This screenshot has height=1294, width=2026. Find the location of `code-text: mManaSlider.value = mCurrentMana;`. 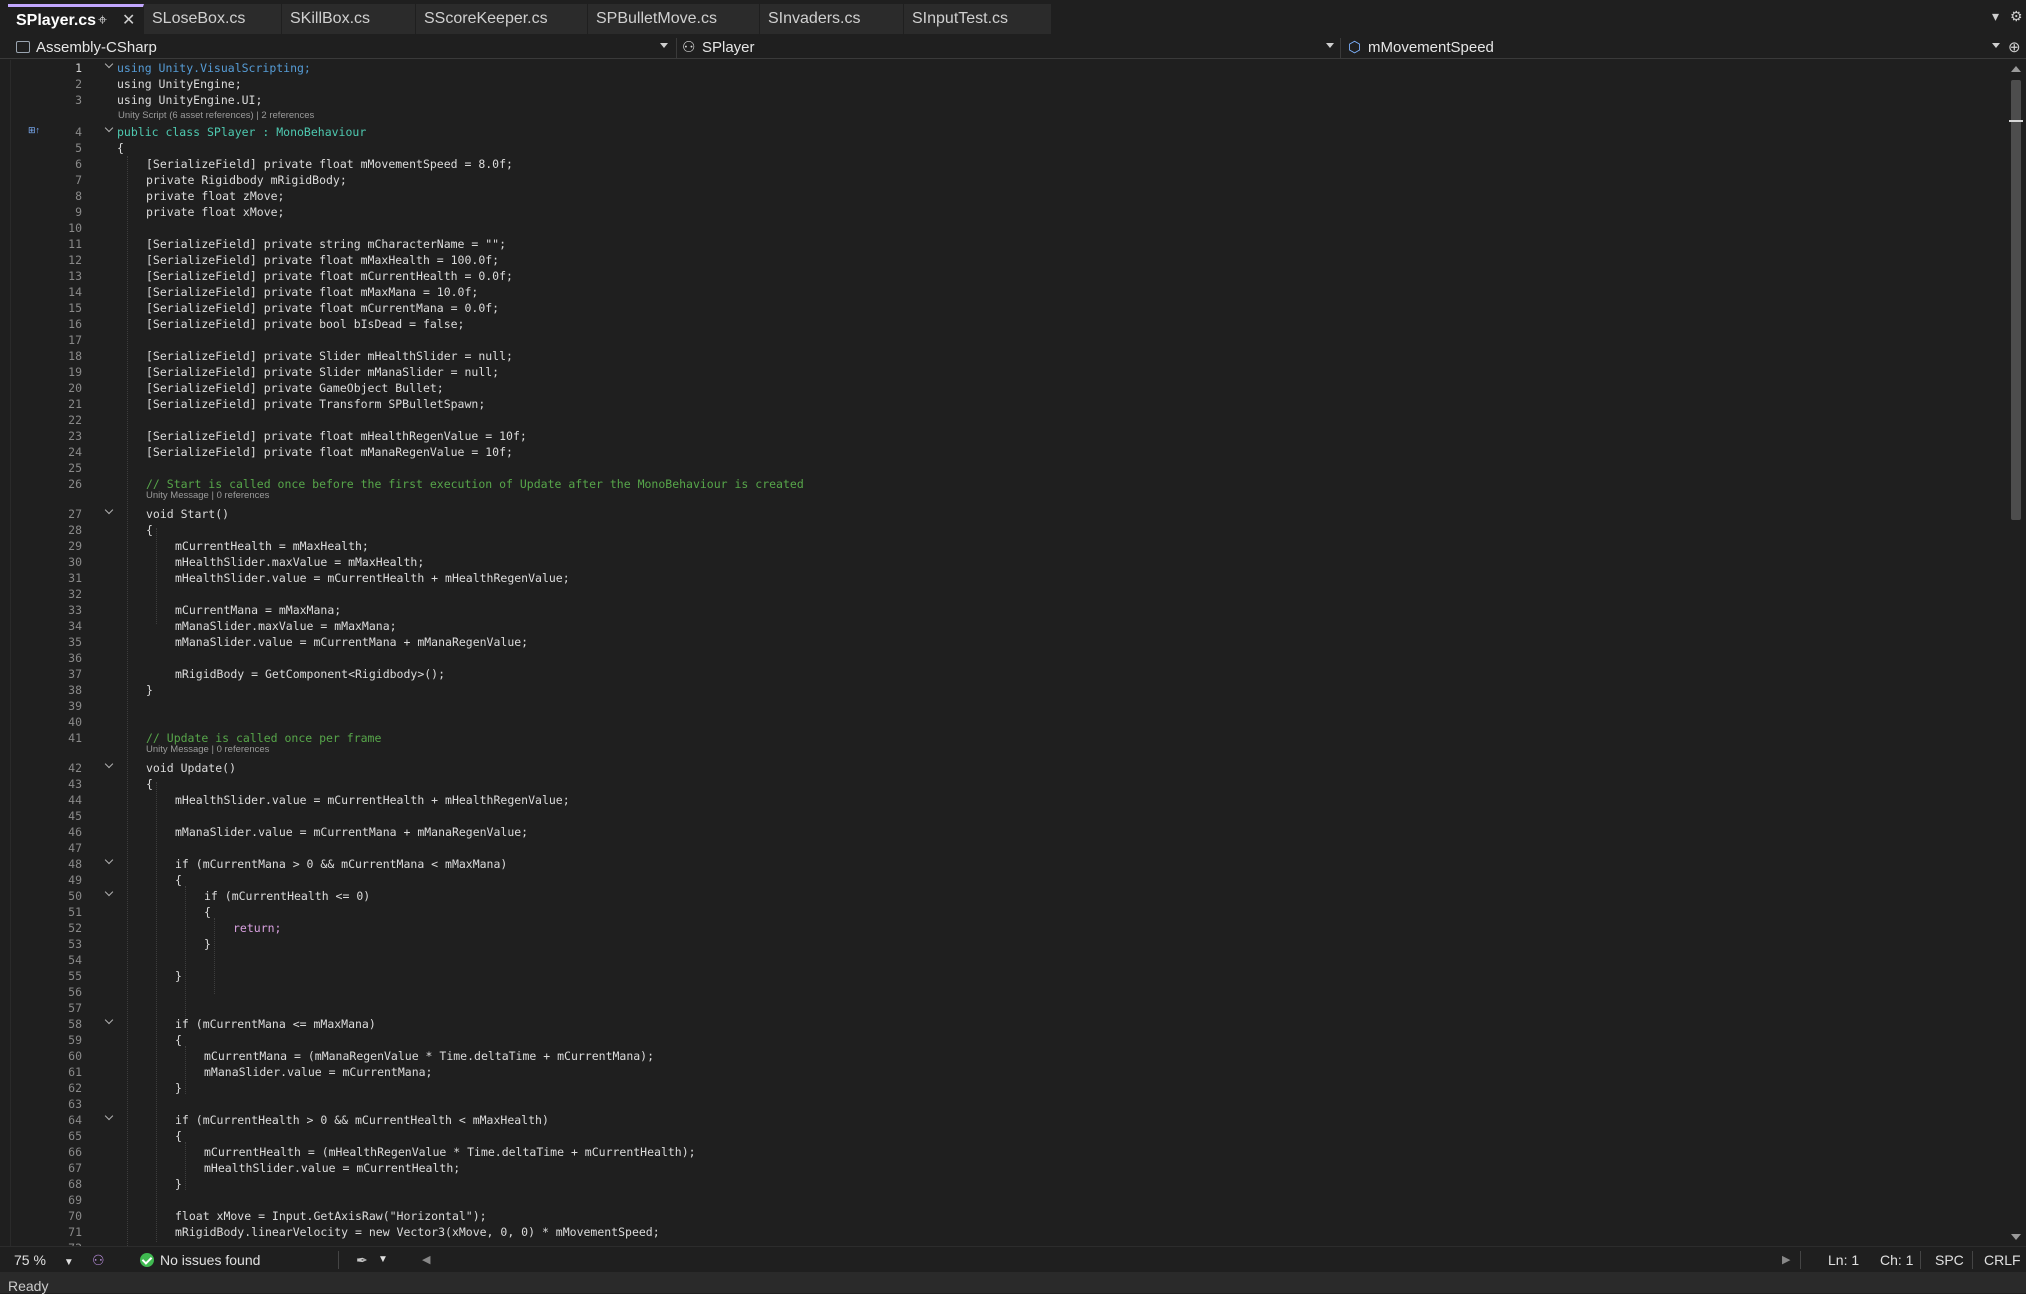

code-text: mManaSlider.value = mCurrentMana; is located at coordinates (318, 1072).